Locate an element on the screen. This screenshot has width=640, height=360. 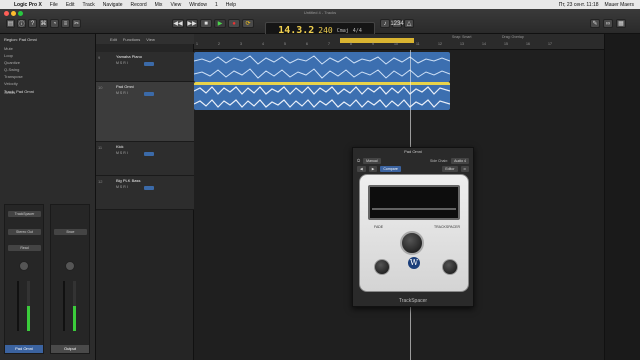
menu-track: Track is located at coordinates (88, 5).